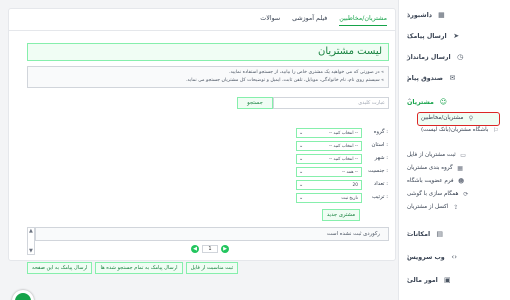 Image resolution: width=510 pixels, height=300 pixels. Describe the element at coordinates (427, 36) in the screenshot. I see `sidebar-item-label: ارسال پیامک` at that location.